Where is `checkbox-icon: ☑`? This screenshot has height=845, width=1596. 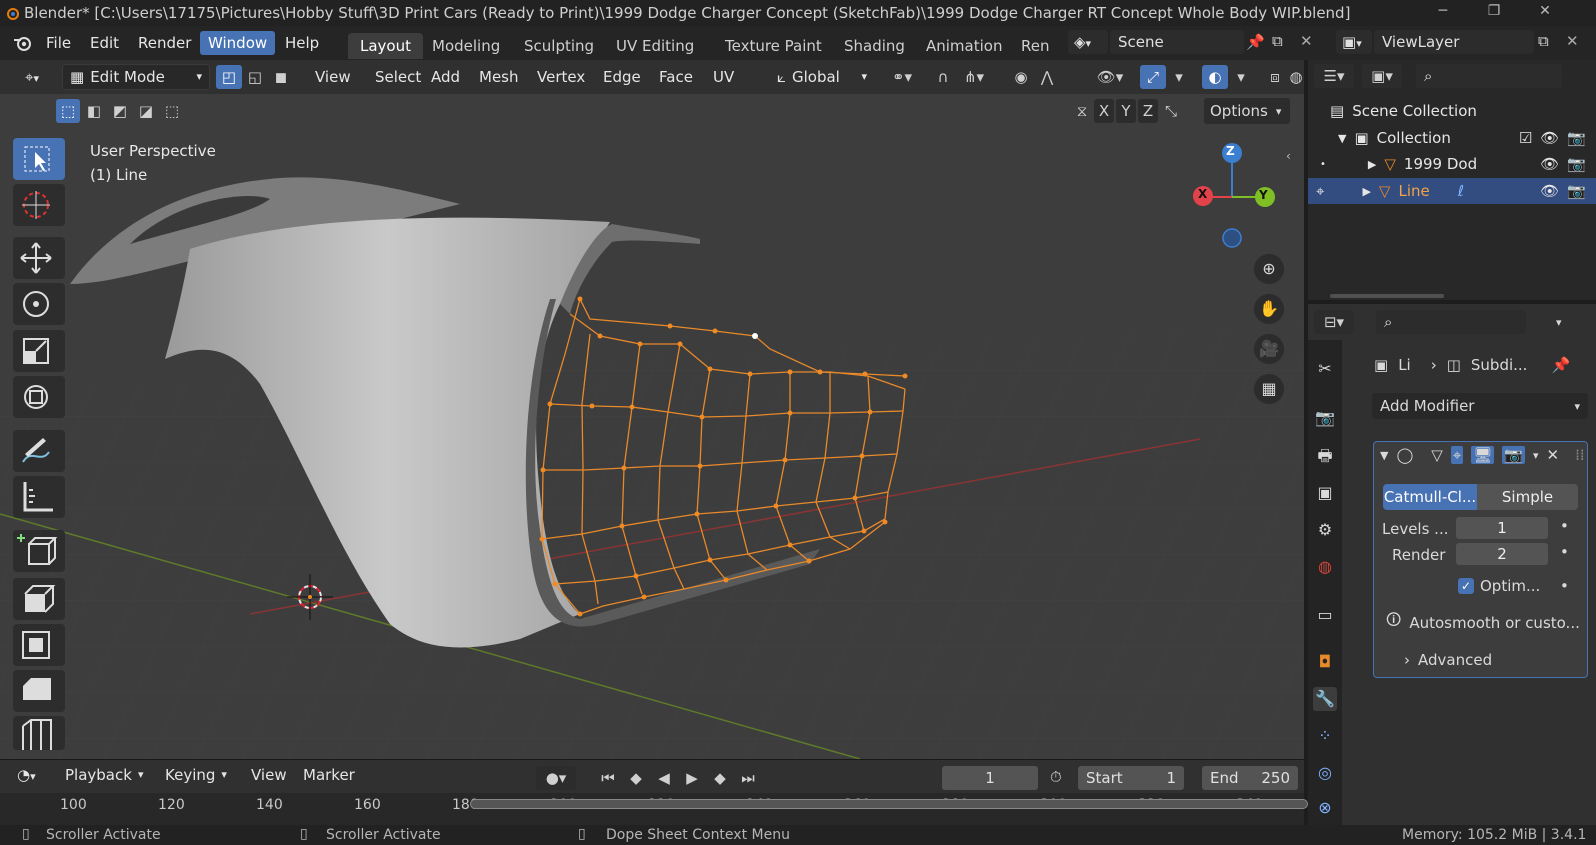
checkbox-icon: ☑ is located at coordinates (1525, 138).